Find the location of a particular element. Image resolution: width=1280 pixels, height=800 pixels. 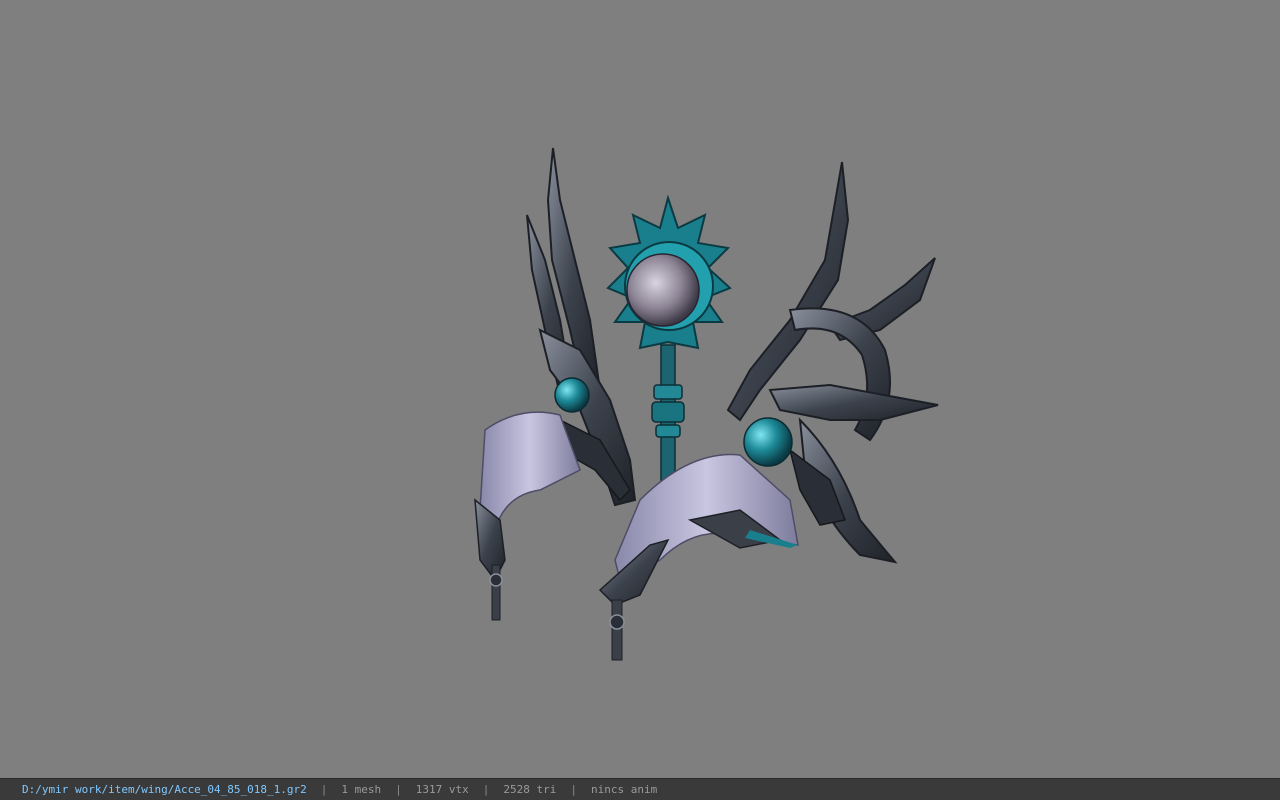

vertex-count-label: 1317 vtx is located at coordinates (442, 789).